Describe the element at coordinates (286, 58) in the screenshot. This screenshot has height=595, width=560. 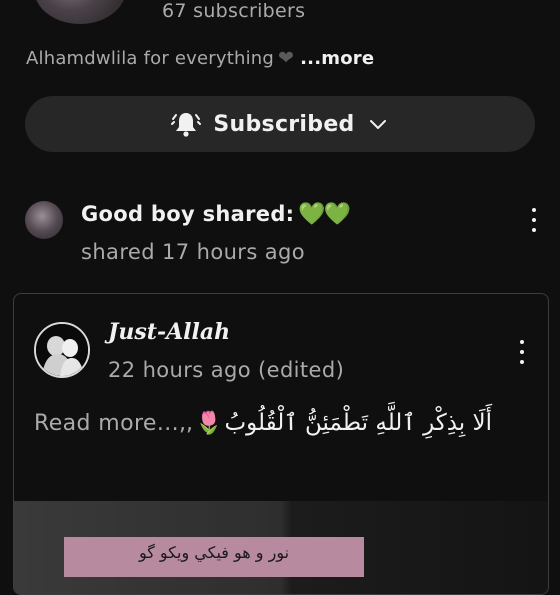
I see `black-heart-icon: ❤` at that location.